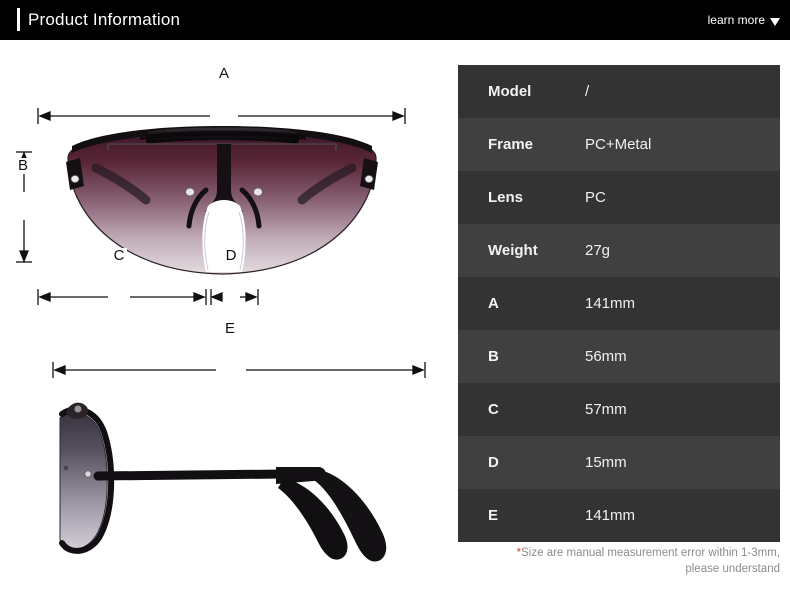 The width and height of the screenshot is (790, 593). What do you see at coordinates (511, 144) in the screenshot?
I see `spec-key: Frame` at bounding box center [511, 144].